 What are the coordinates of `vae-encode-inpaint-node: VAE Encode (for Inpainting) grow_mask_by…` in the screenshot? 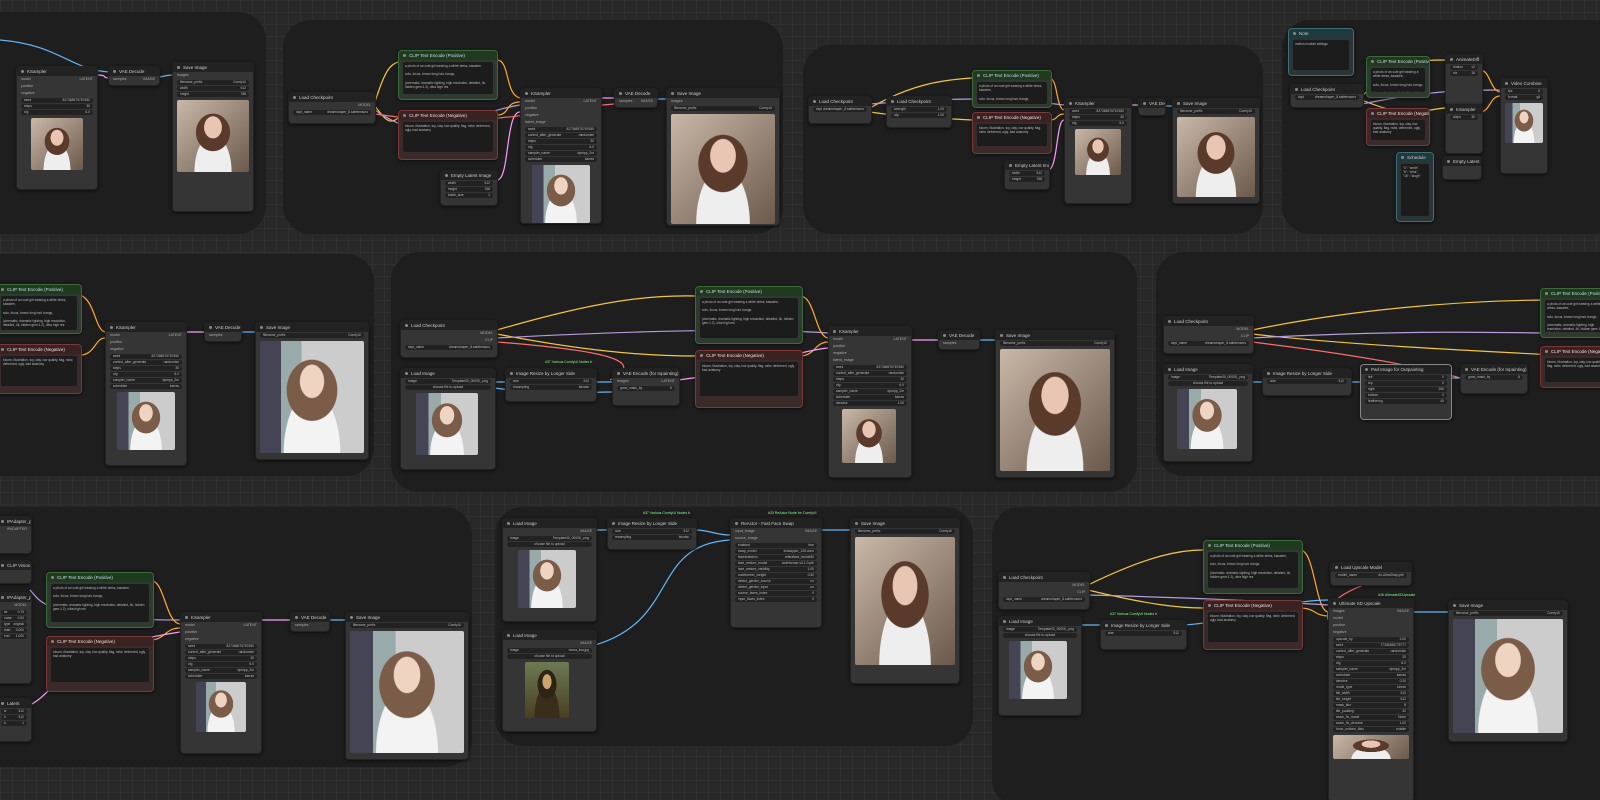 It's located at (1494, 379).